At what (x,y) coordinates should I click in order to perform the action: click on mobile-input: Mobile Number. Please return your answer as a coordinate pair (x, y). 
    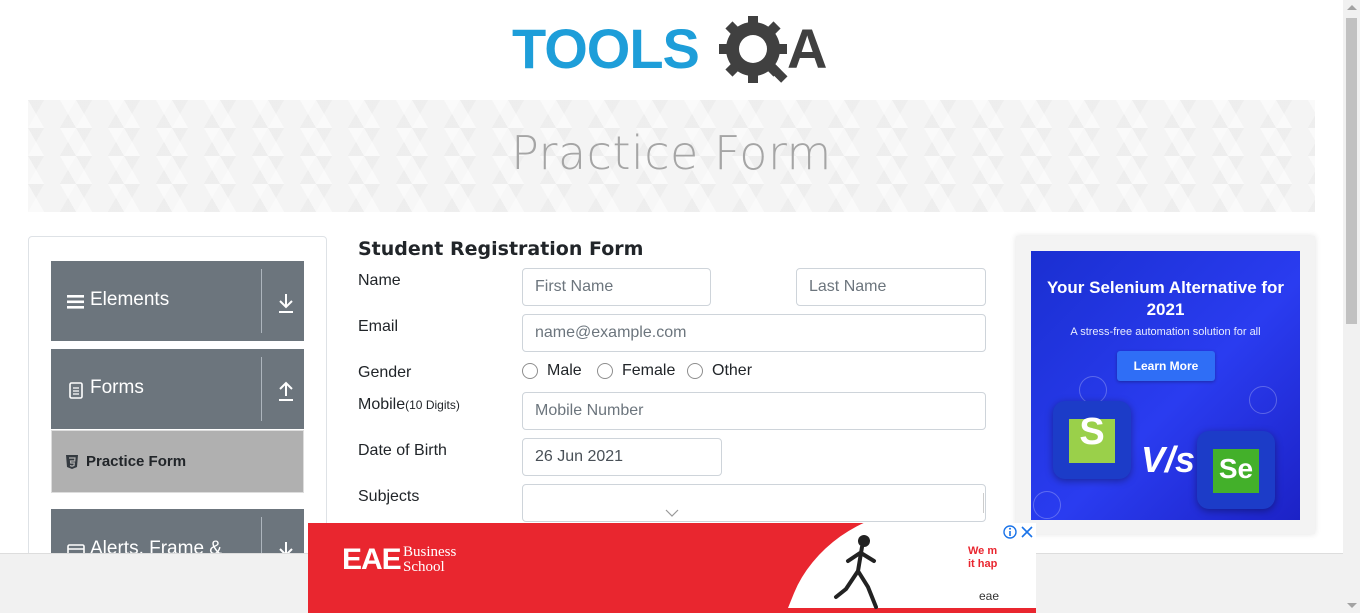
    Looking at the image, I should click on (754, 411).